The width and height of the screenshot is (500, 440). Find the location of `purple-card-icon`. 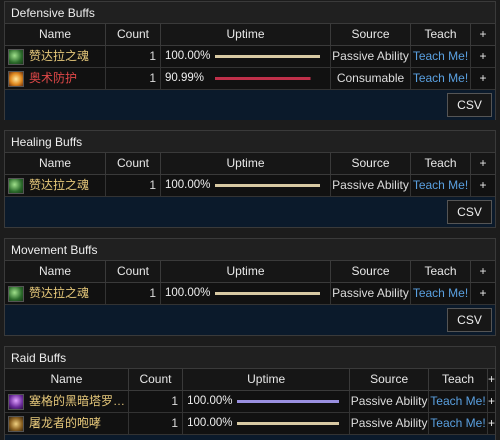

purple-card-icon is located at coordinates (16, 401).